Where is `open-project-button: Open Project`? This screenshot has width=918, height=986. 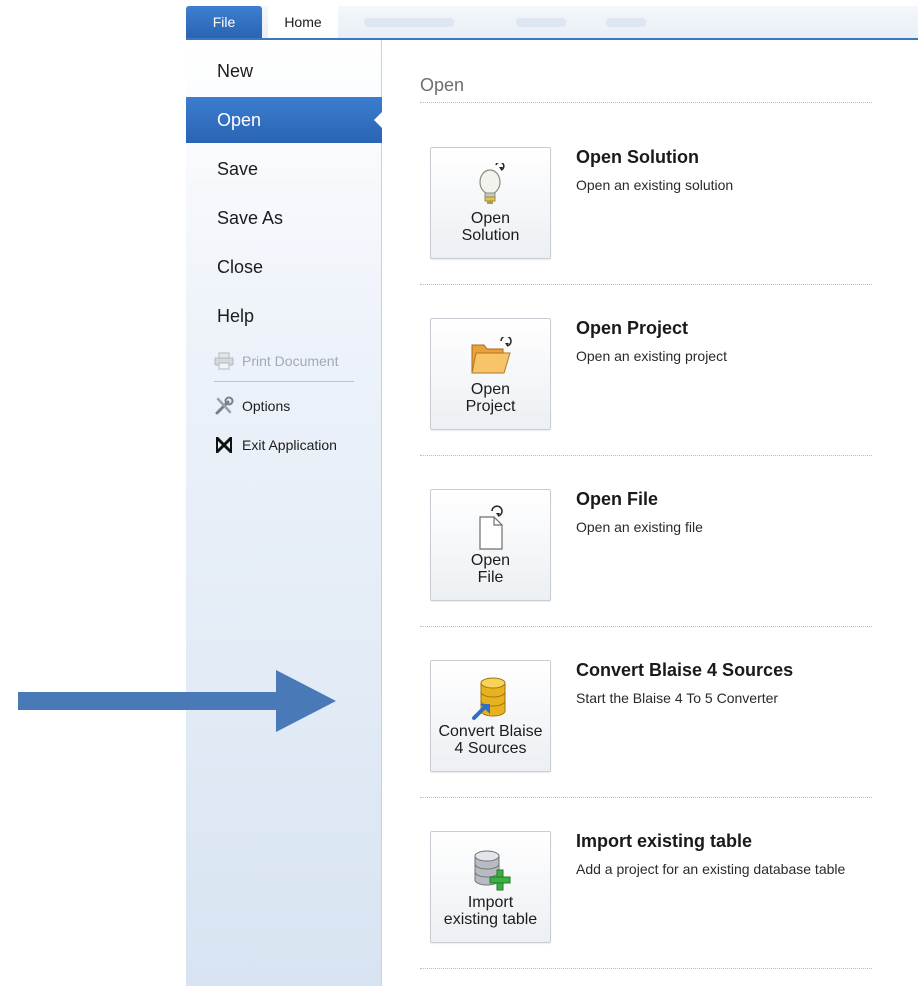 open-project-button: Open Project is located at coordinates (490, 374).